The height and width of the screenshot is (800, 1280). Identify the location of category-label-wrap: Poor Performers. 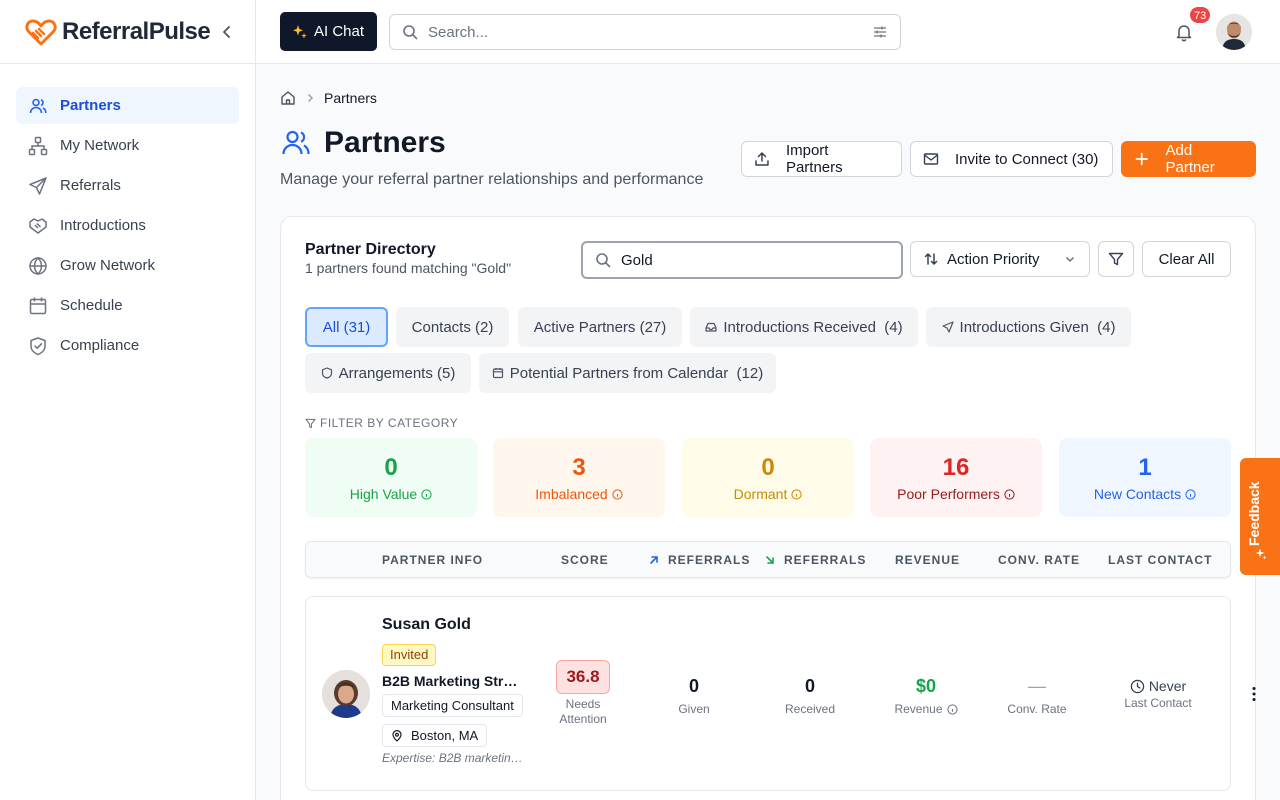
(956, 494).